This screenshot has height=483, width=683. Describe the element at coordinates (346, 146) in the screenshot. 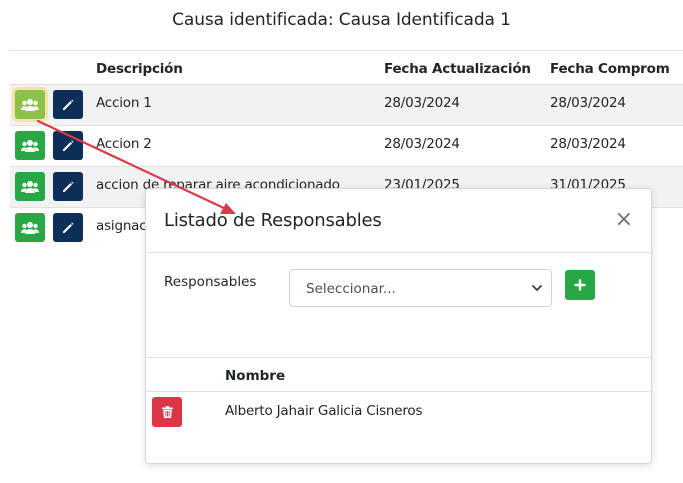

I see `table-row: Accion 2 28/03/2024 28/03/2024` at that location.